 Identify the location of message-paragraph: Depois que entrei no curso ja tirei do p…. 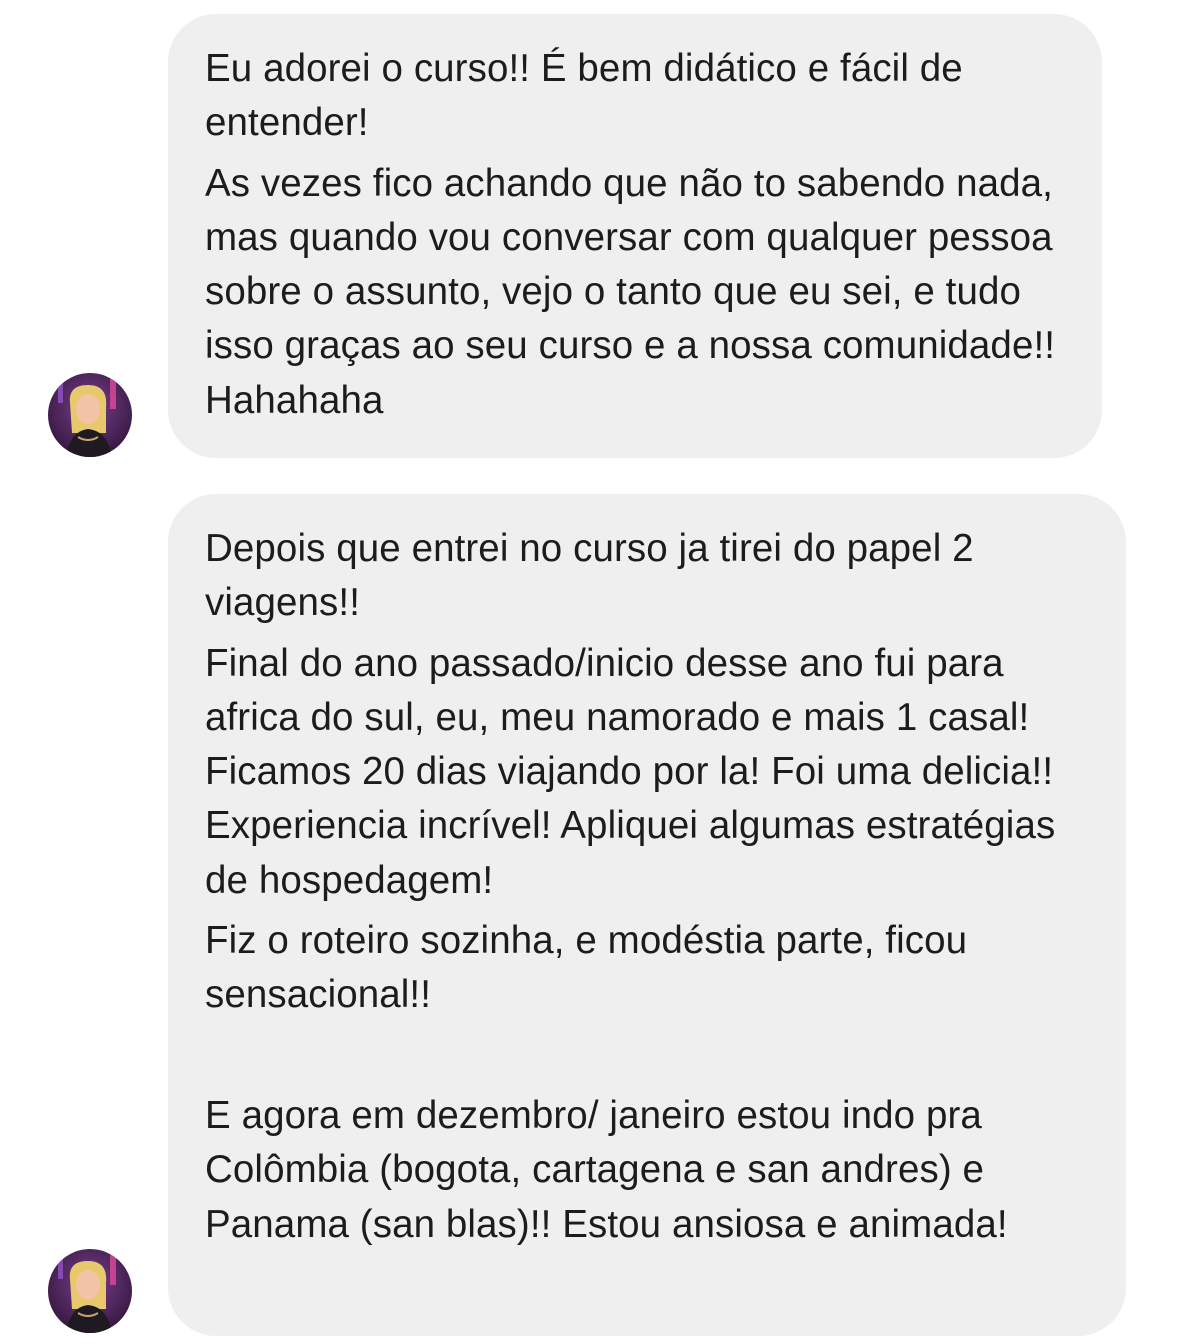
(595, 576).